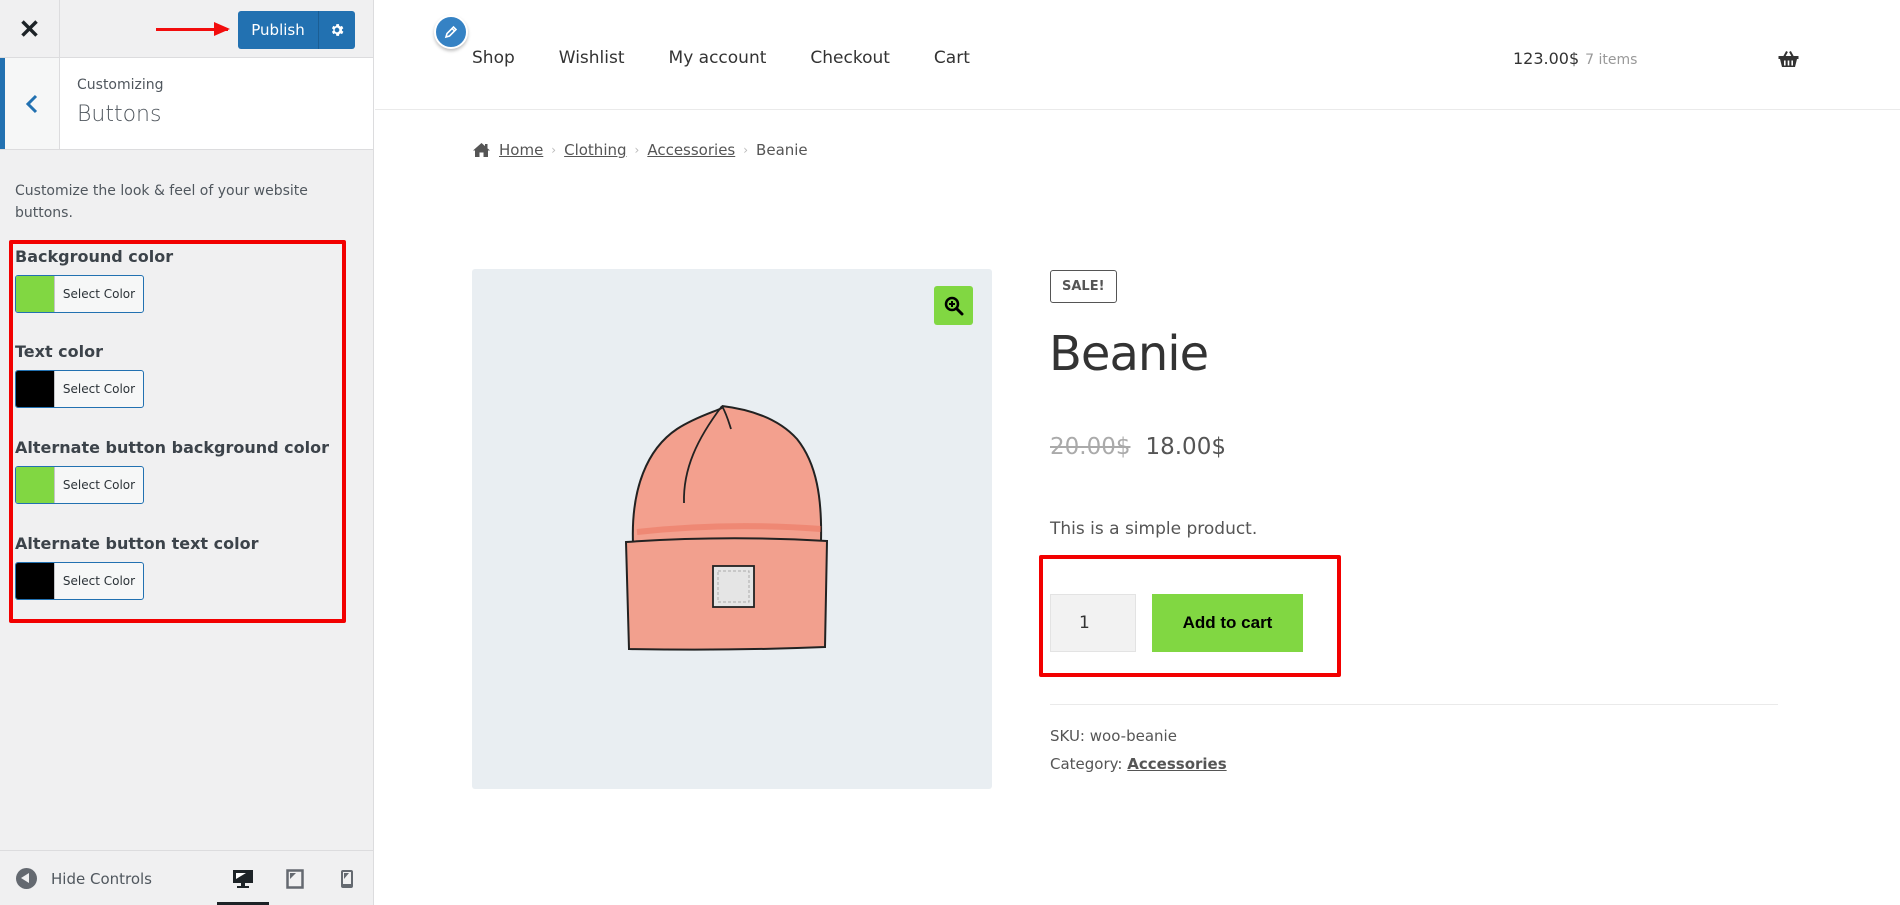 The width and height of the screenshot is (1900, 905). I want to click on nav-item-my-account: My account, so click(718, 58).